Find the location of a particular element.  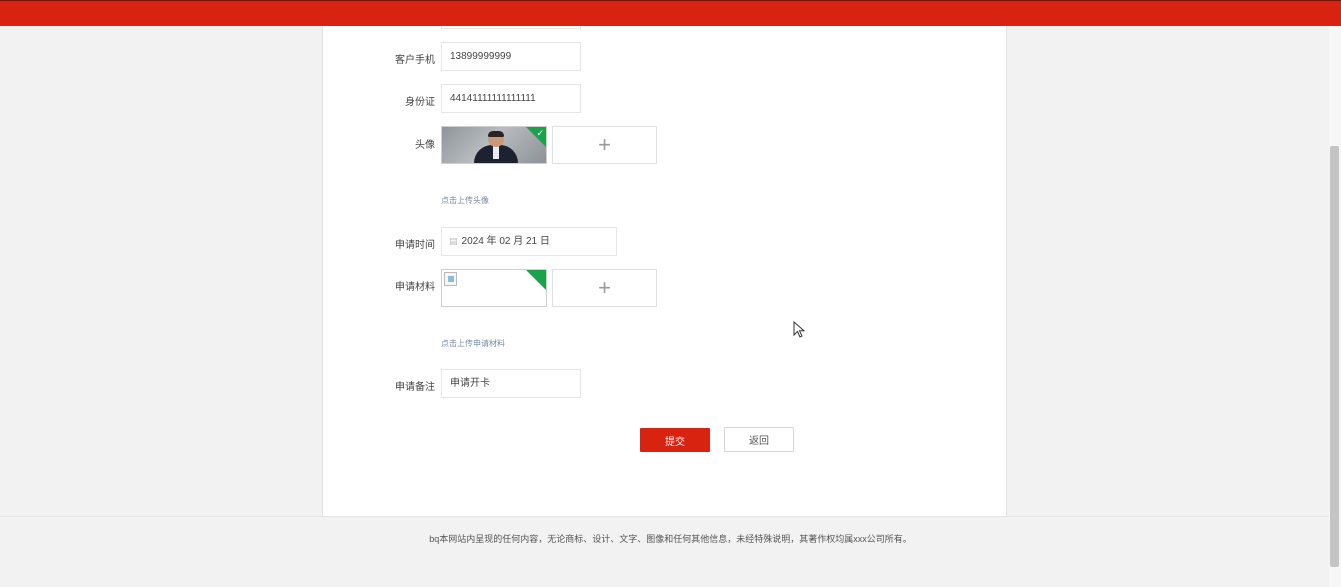

apply-date-input: ▤ 2024 年 02 月 21 日 is located at coordinates (529, 241).